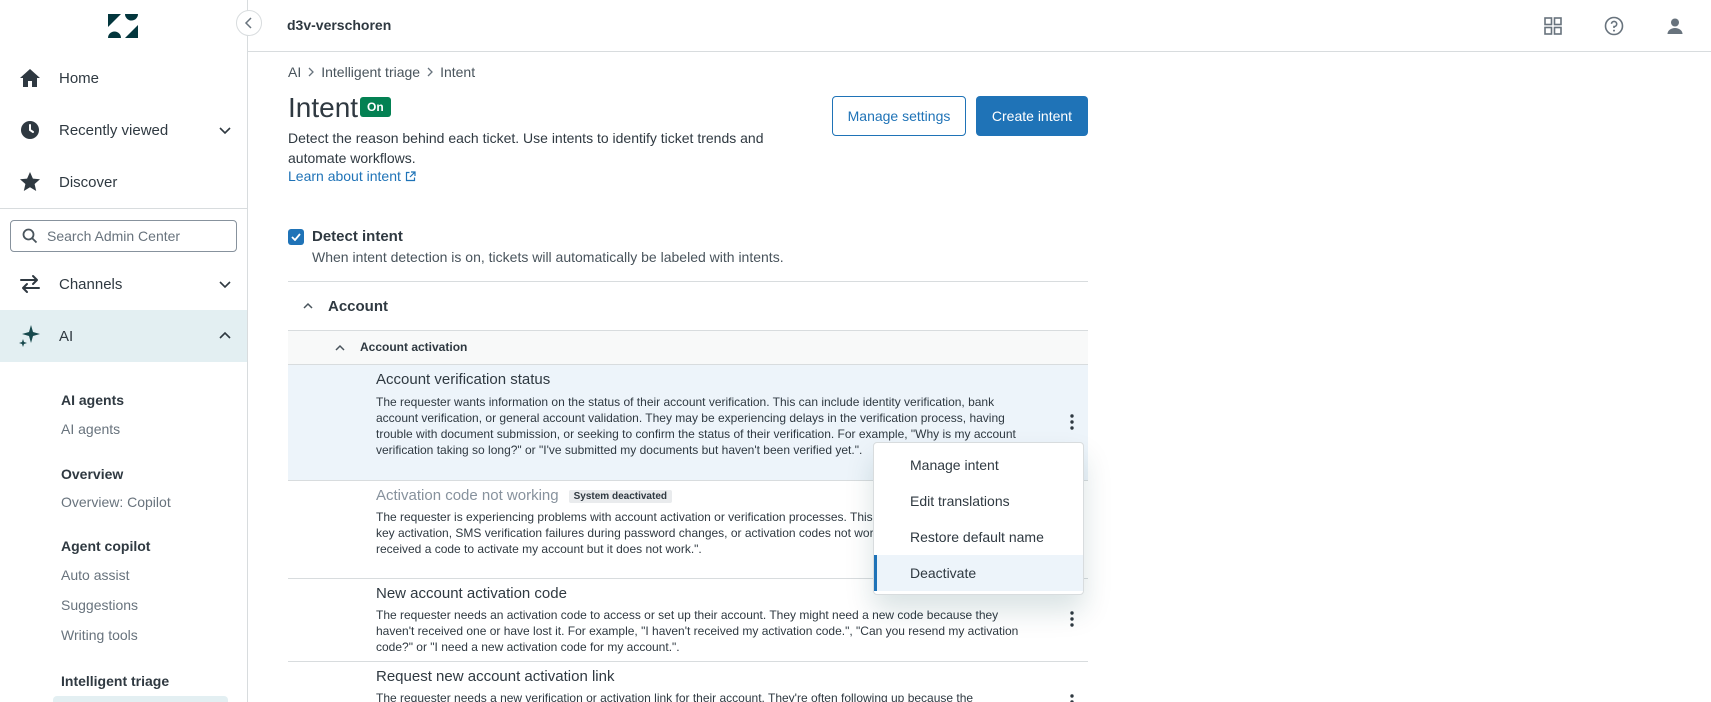 This screenshot has height=702, width=1711. I want to click on sidebar-item-discover: Discover, so click(123, 182).